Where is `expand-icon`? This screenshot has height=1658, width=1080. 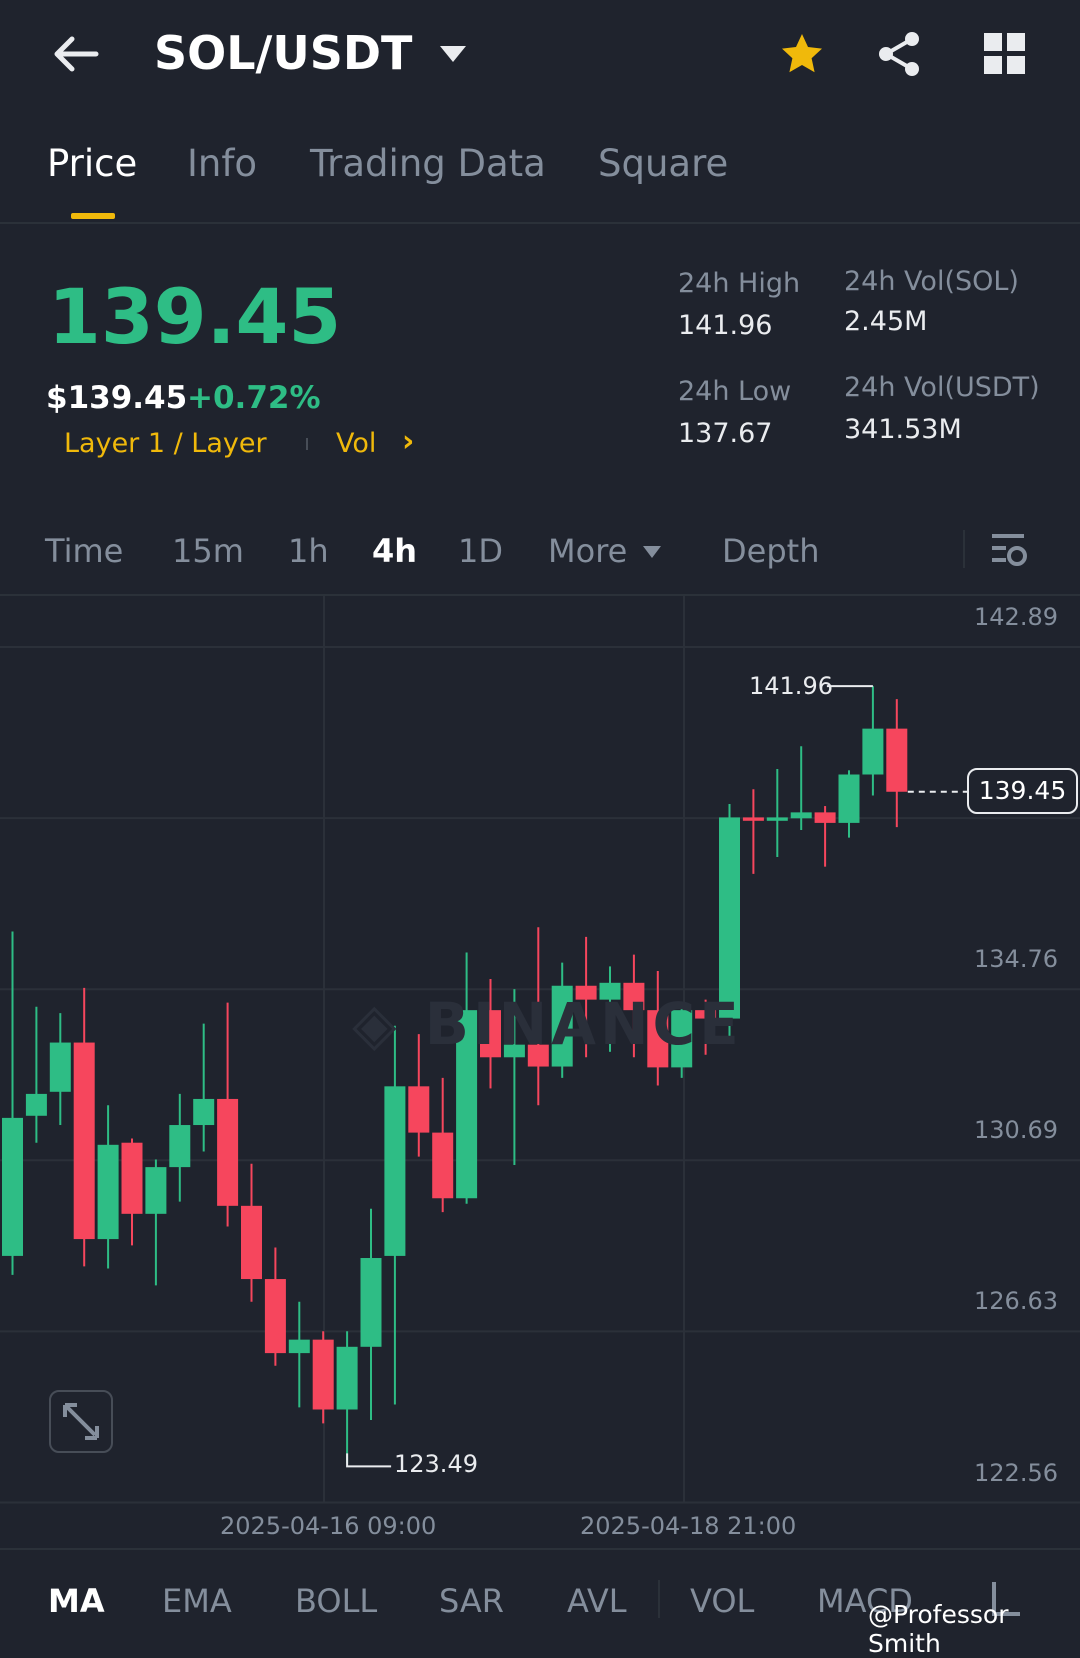
expand-icon is located at coordinates (81, 1421).